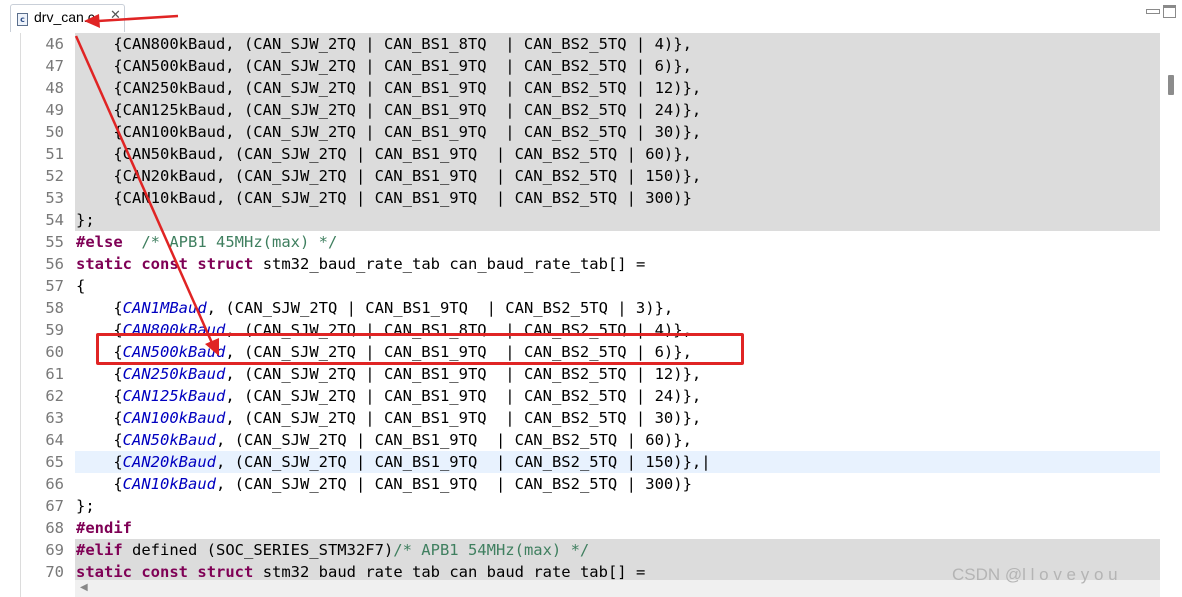  What do you see at coordinates (138, 18) in the screenshot?
I see `arrow-to-tab` at bounding box center [138, 18].